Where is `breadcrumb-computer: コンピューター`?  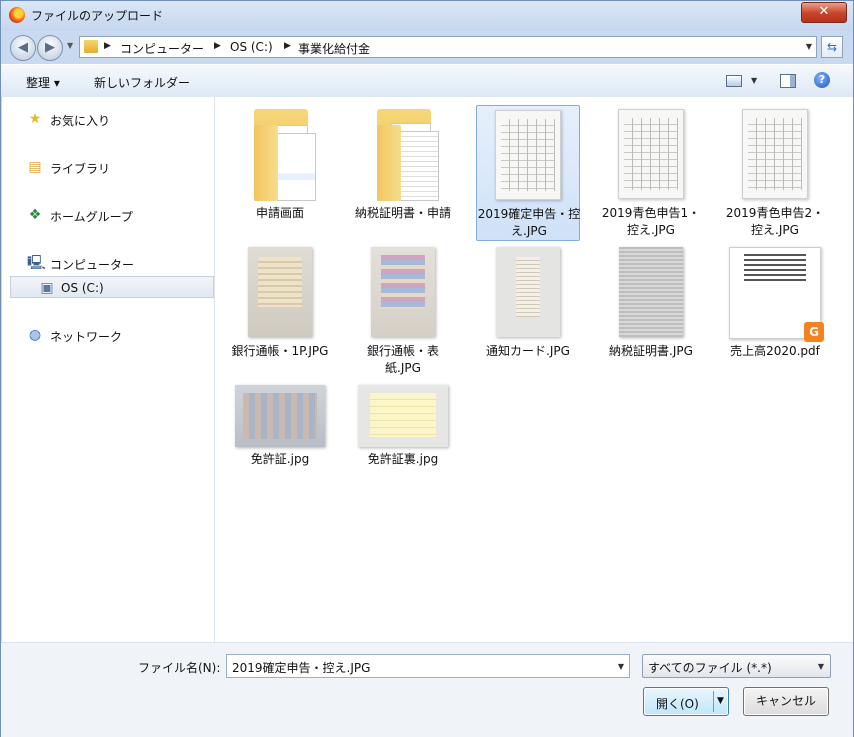
breadcrumb-computer: コンピューター is located at coordinates (162, 48).